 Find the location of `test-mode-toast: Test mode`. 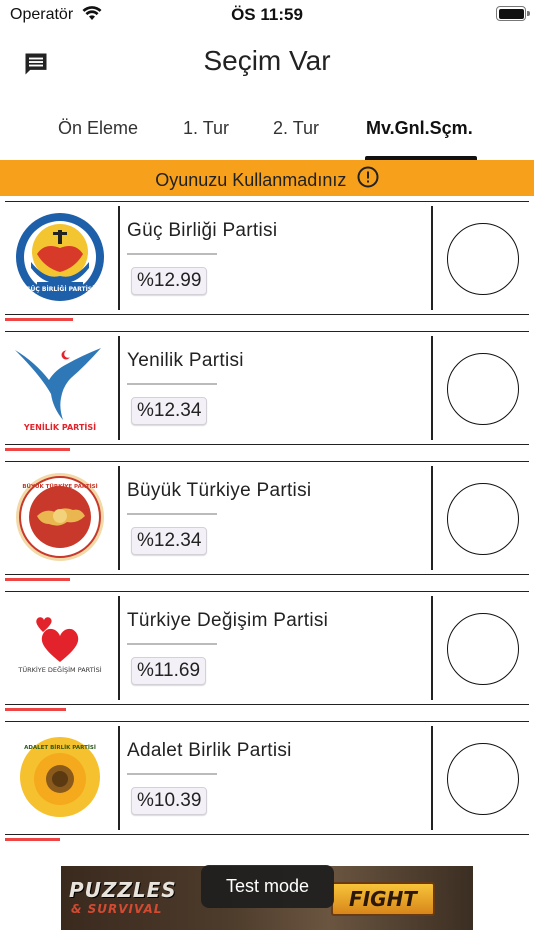

test-mode-toast: Test mode is located at coordinates (267, 886).